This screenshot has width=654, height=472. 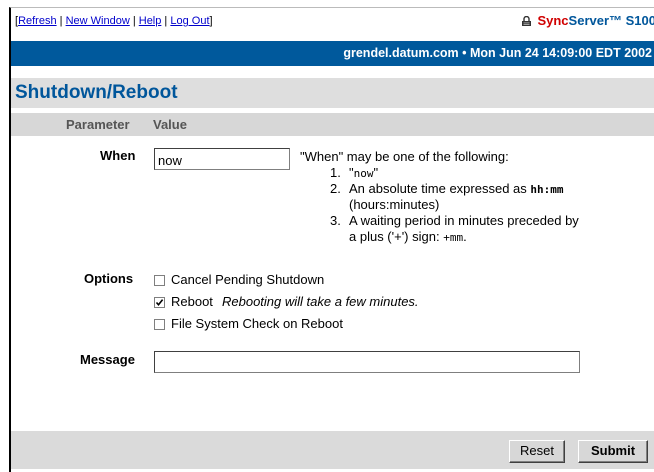 What do you see at coordinates (332, 450) in the screenshot?
I see `footer-bar: Reset Submit` at bounding box center [332, 450].